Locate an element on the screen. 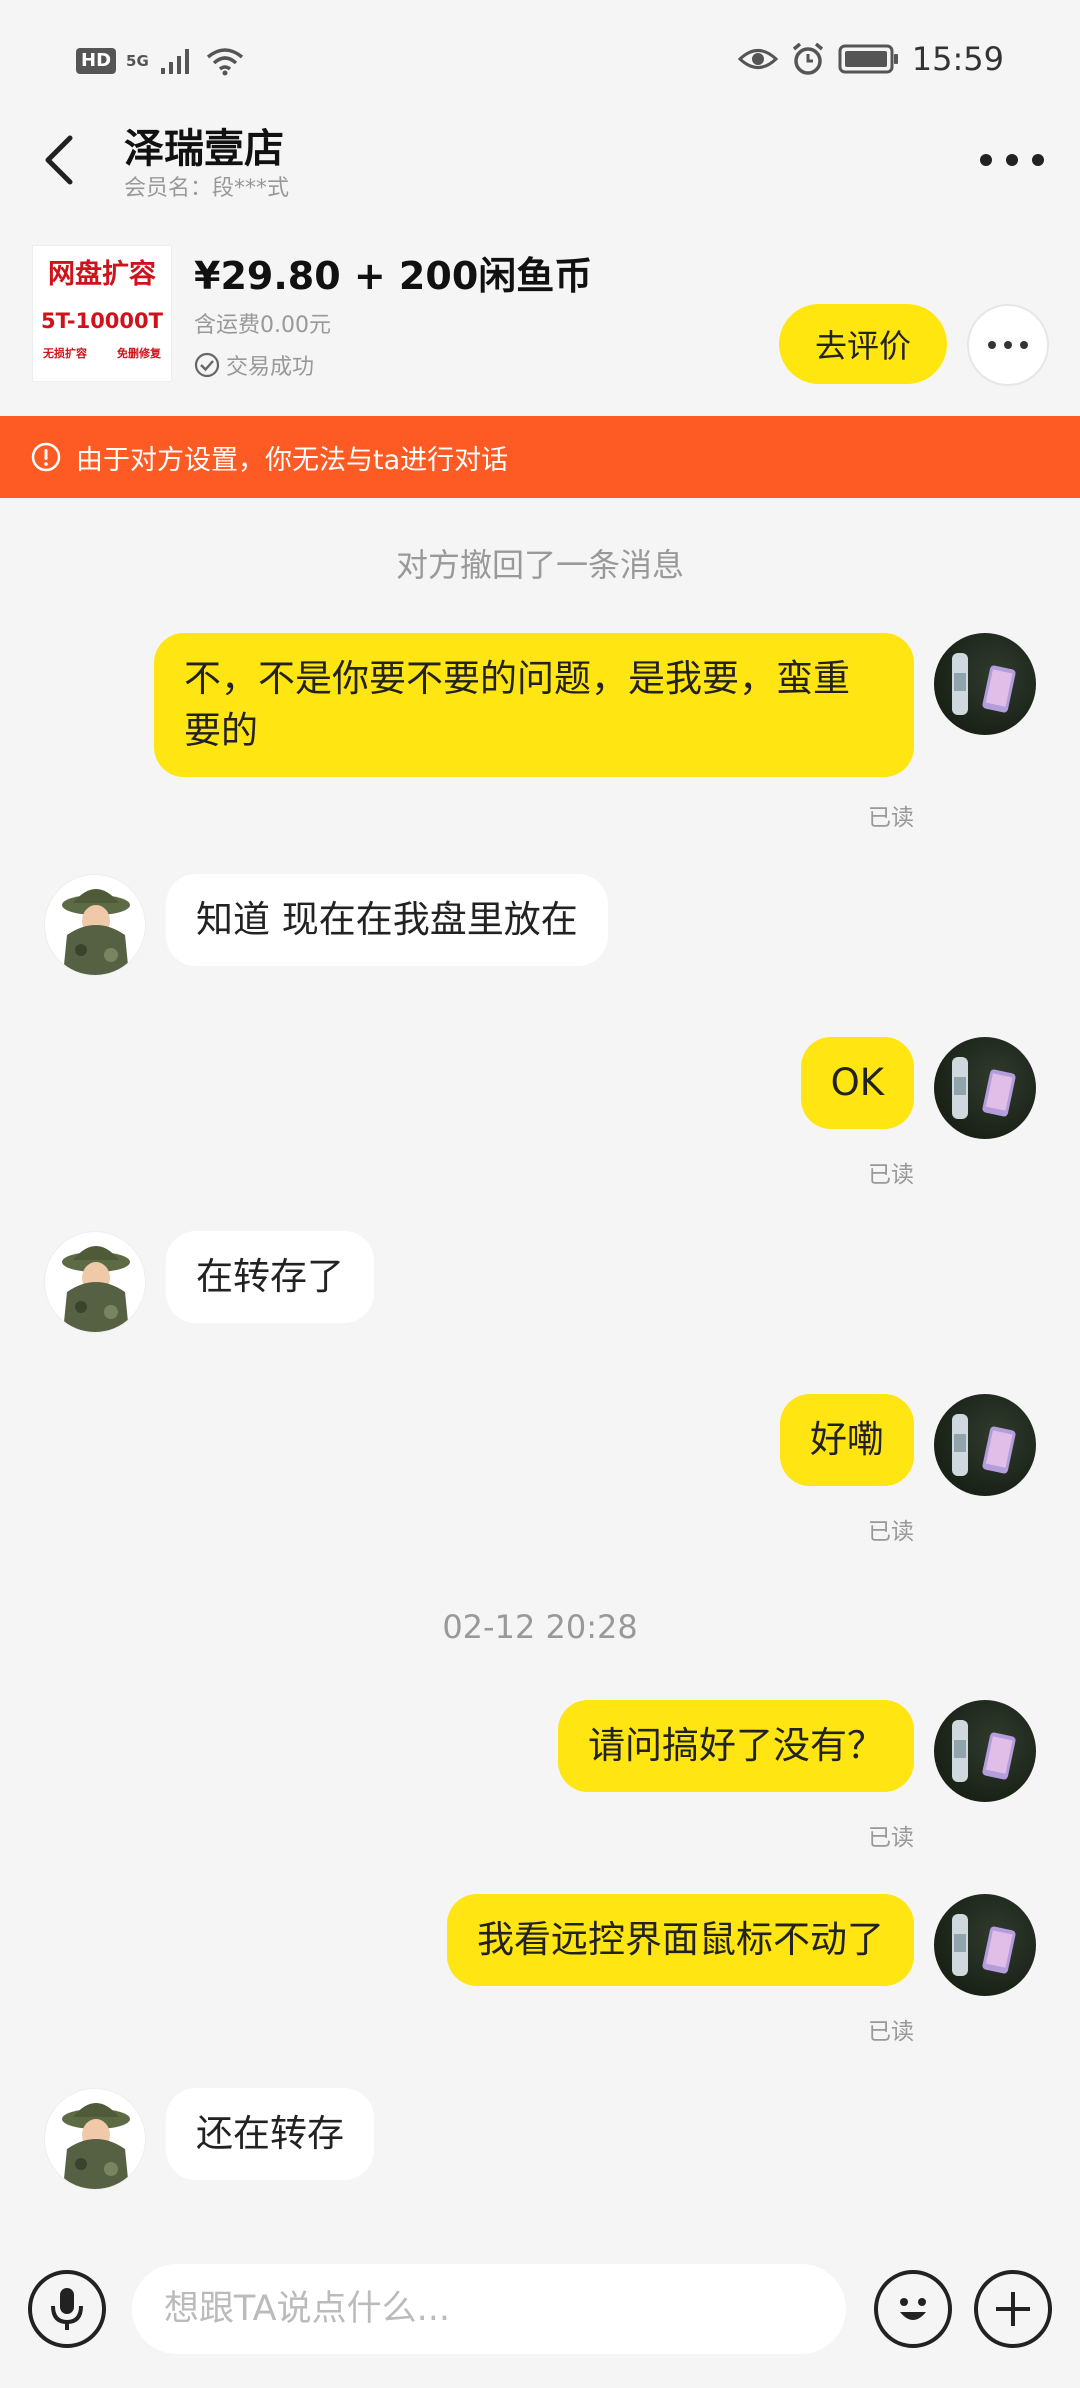 This screenshot has height=2388, width=1080. network-label: 5G is located at coordinates (137, 61).